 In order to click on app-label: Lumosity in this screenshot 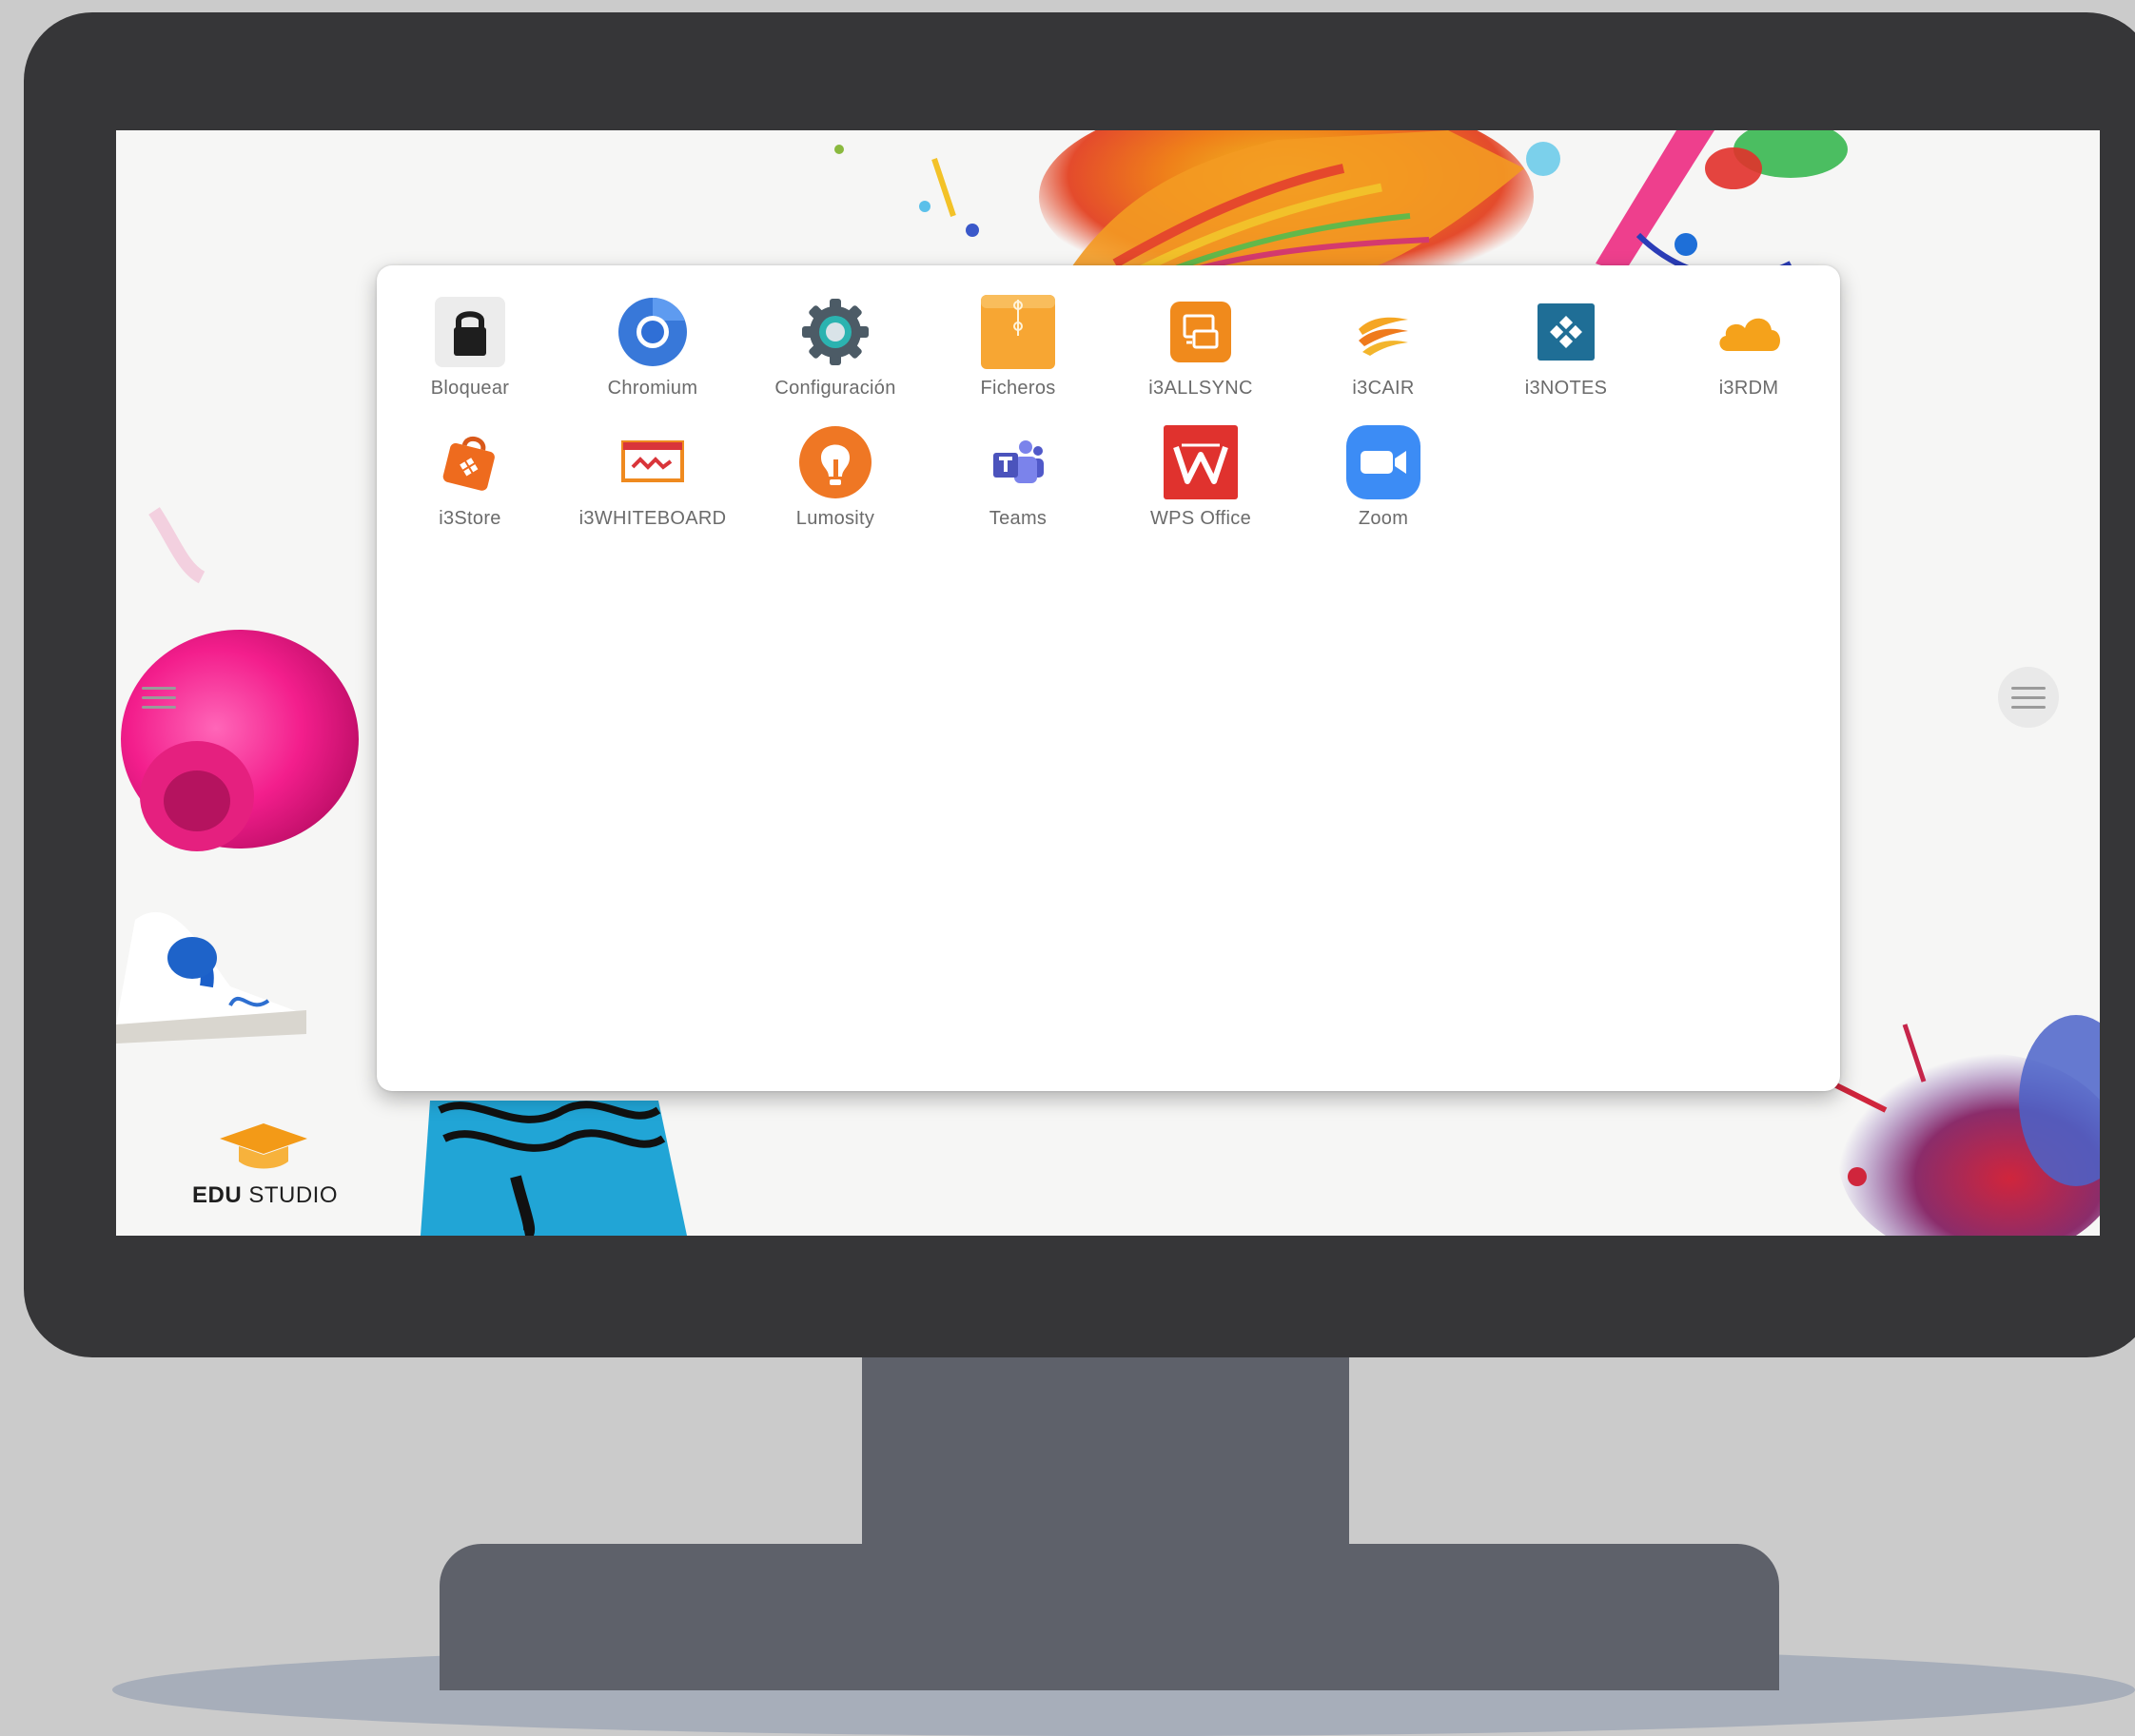, I will do `click(835, 519)`.